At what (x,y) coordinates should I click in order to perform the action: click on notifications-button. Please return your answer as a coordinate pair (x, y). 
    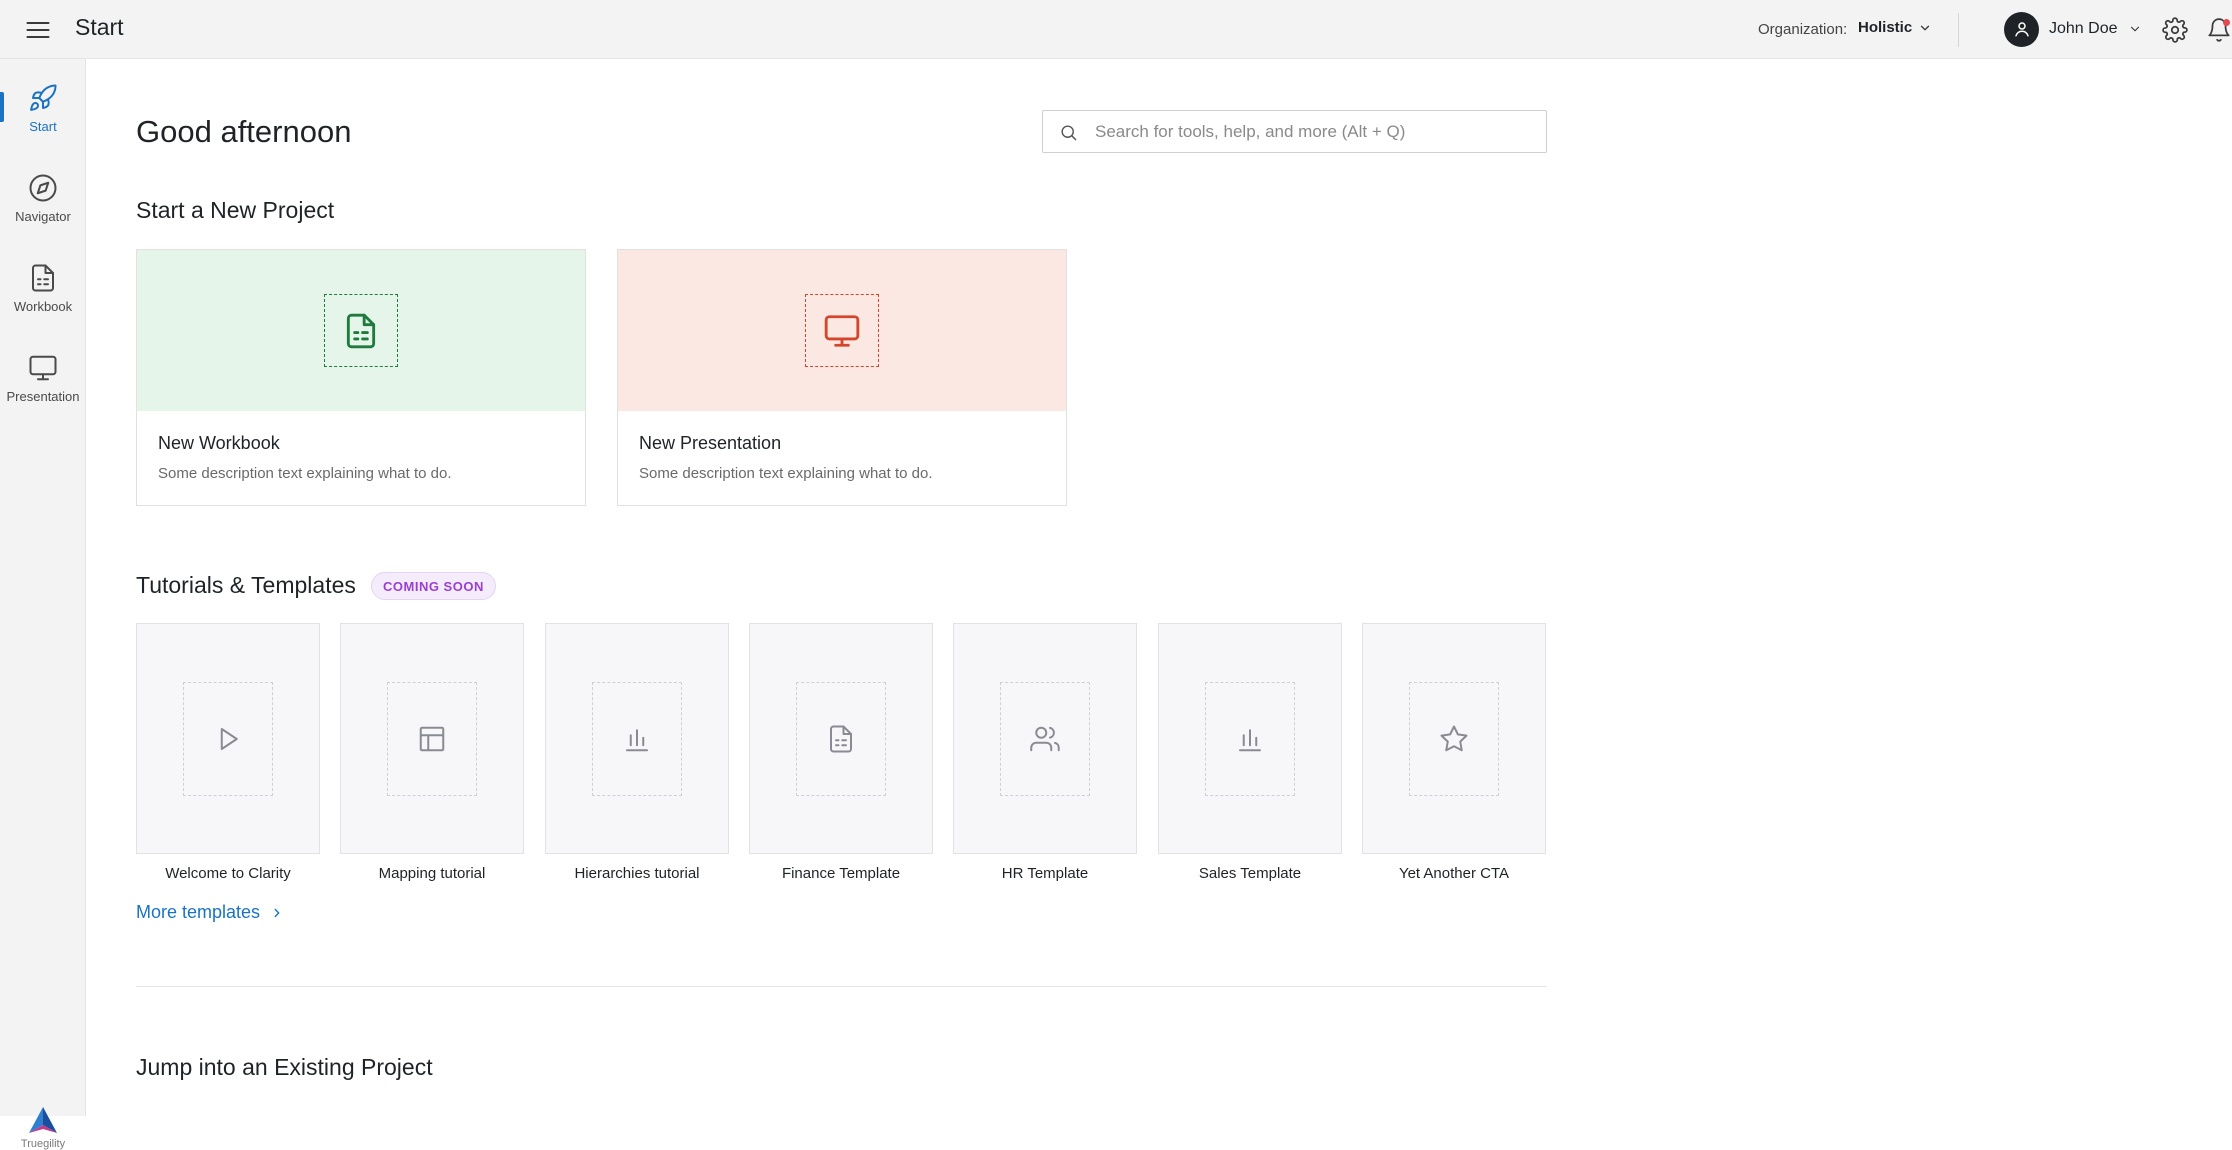
    Looking at the image, I should click on (2219, 30).